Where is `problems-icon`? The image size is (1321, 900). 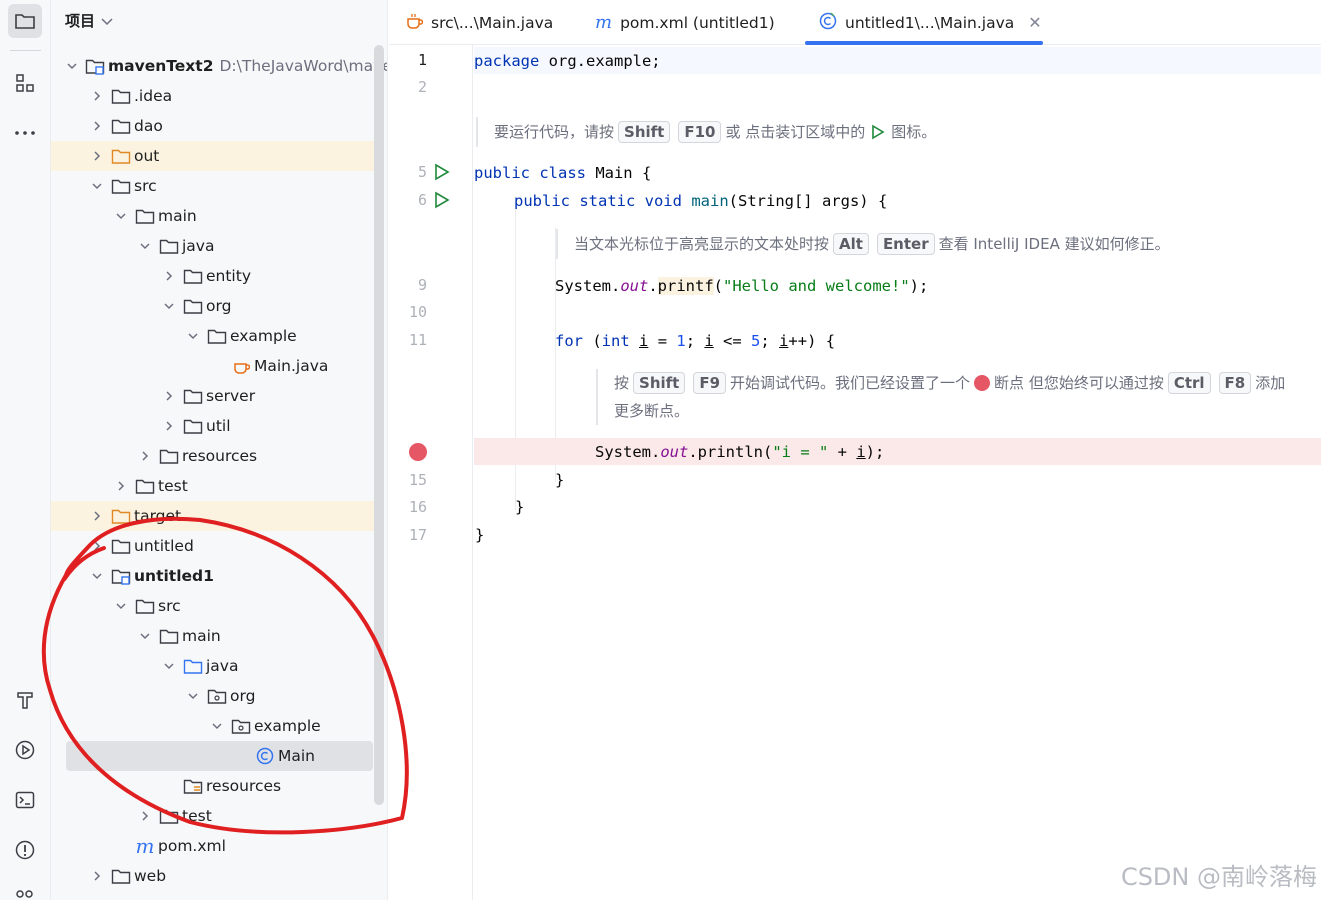 problems-icon is located at coordinates (25, 850).